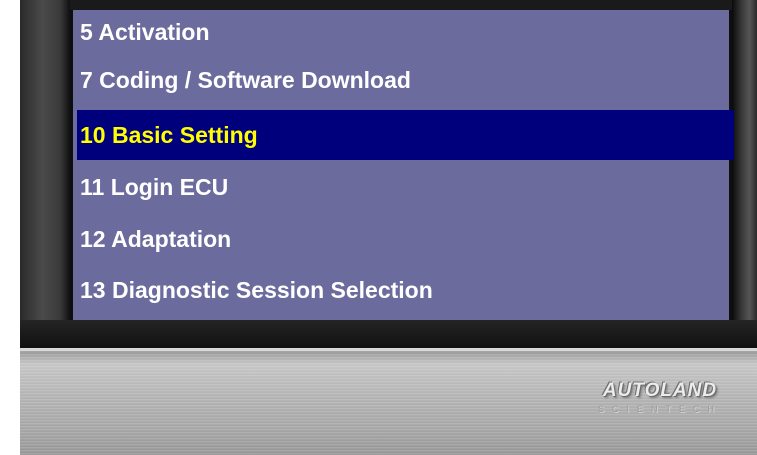  Describe the element at coordinates (169, 134) in the screenshot. I see `menu-item-label: 10 Basic Setting` at that location.